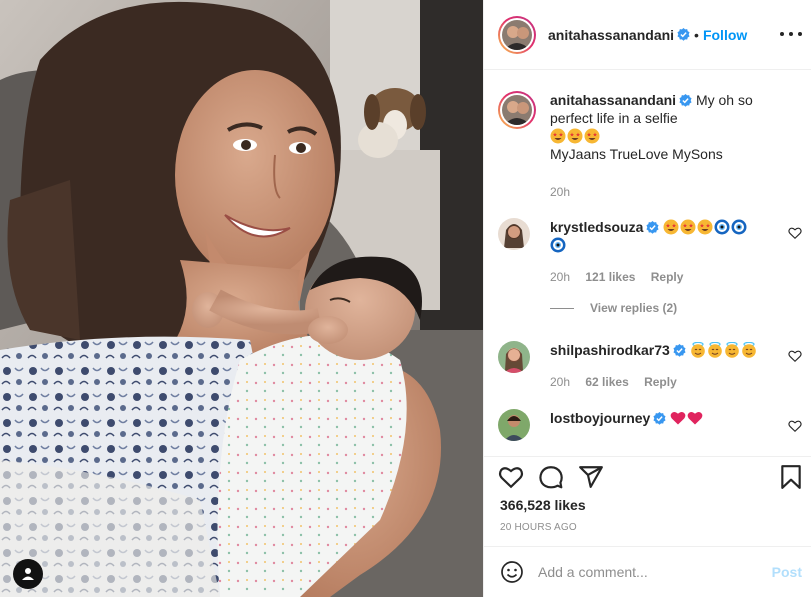  Describe the element at coordinates (647, 501) in the screenshot. I see `post-actions: 366,528 likes 20 HOURS AGO` at that location.